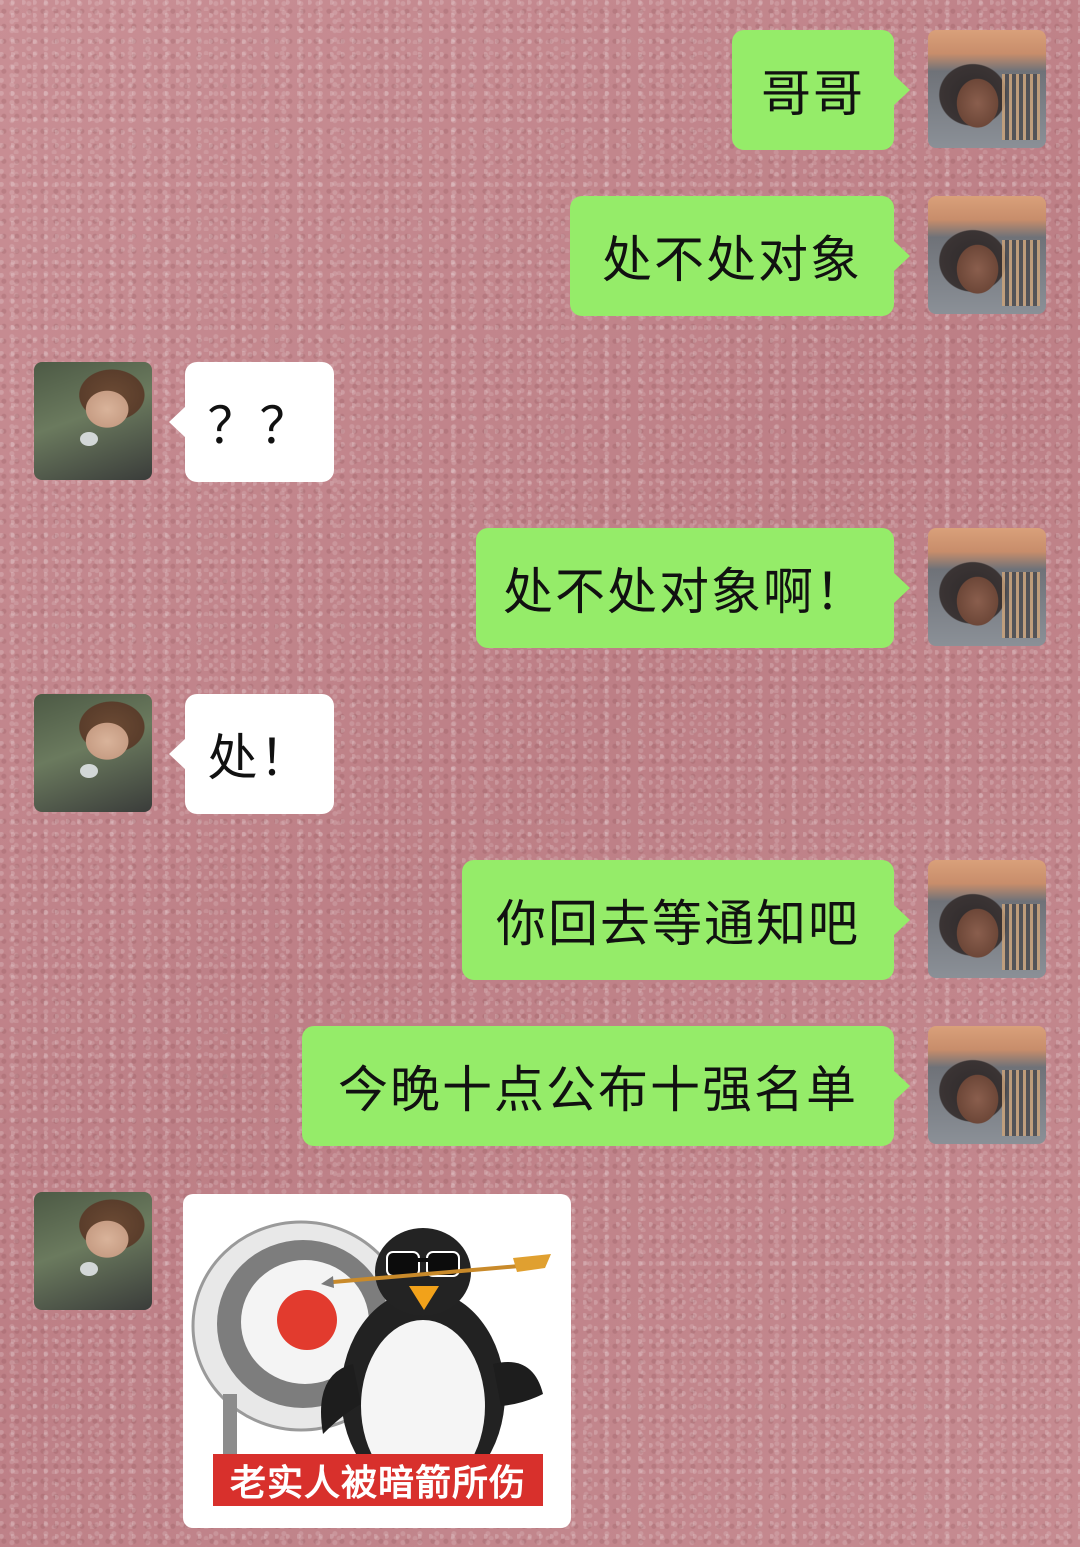  Describe the element at coordinates (518, 1384) in the screenshot. I see `penguin-right-wing` at that location.